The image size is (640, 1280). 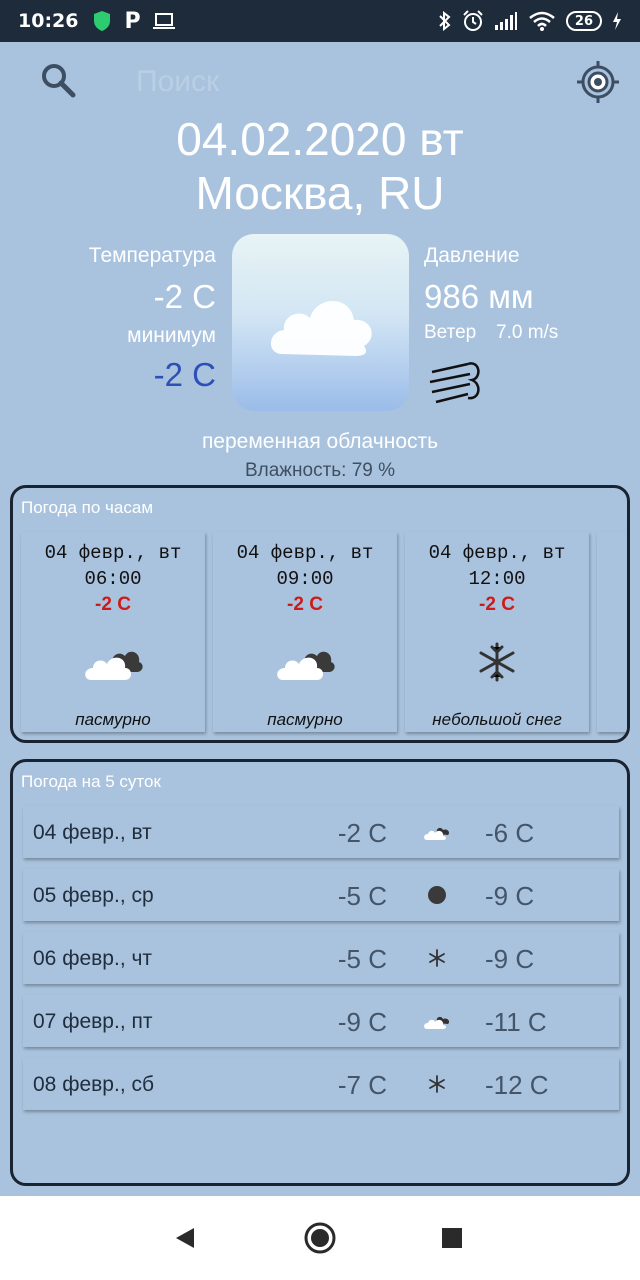 What do you see at coordinates (321, 328) in the screenshot?
I see `cloud-icon` at bounding box center [321, 328].